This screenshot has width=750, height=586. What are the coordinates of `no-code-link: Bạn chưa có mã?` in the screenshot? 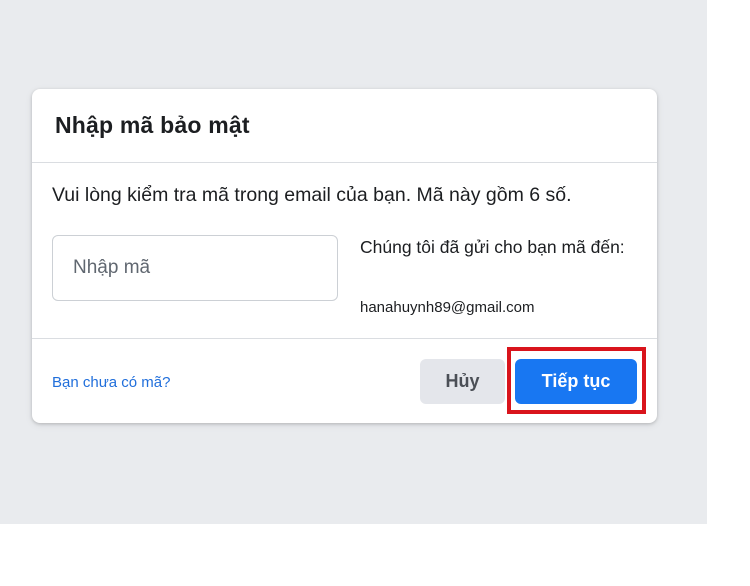 It's located at (111, 382).